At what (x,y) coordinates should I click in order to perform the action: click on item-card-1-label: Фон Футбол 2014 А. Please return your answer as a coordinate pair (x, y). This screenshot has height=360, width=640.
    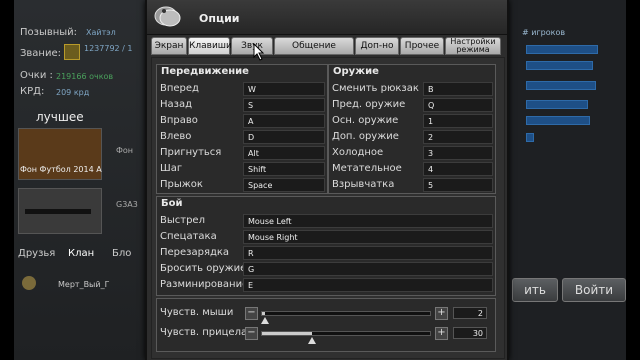
    Looking at the image, I should click on (61, 169).